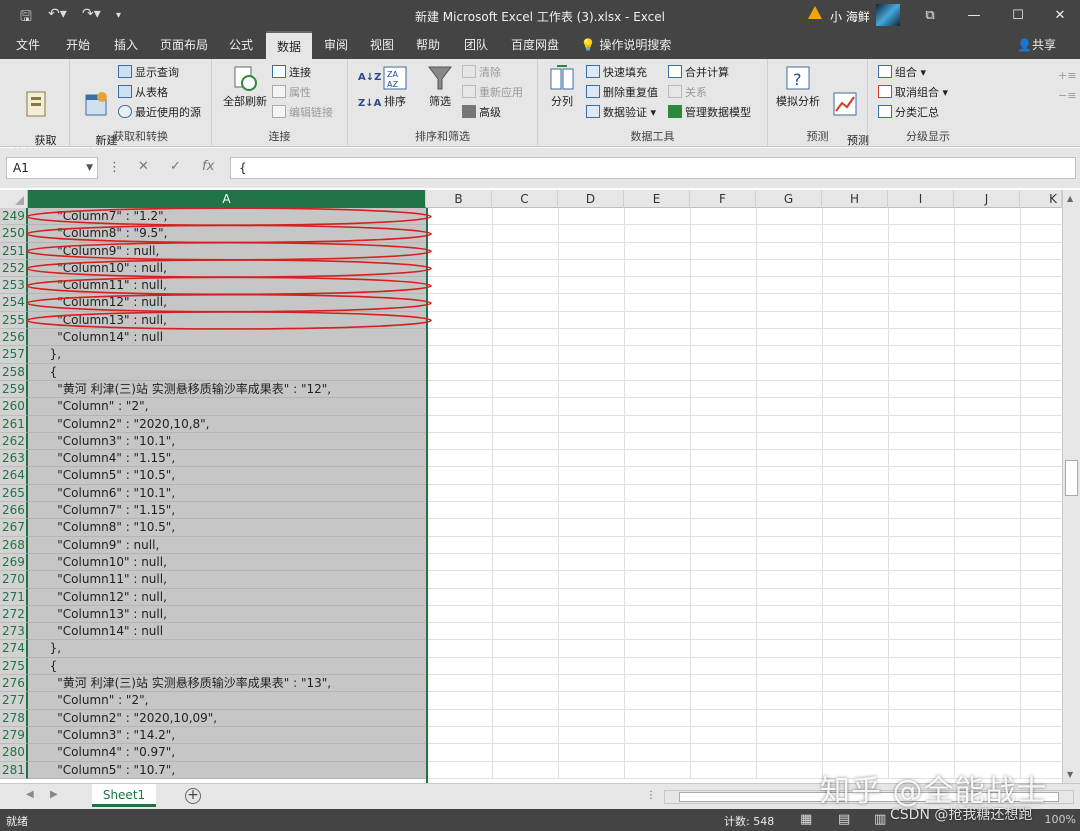 The width and height of the screenshot is (1080, 831). What do you see at coordinates (1070, 198) in the screenshot?
I see `scroll-up-icon: ▲` at bounding box center [1070, 198].